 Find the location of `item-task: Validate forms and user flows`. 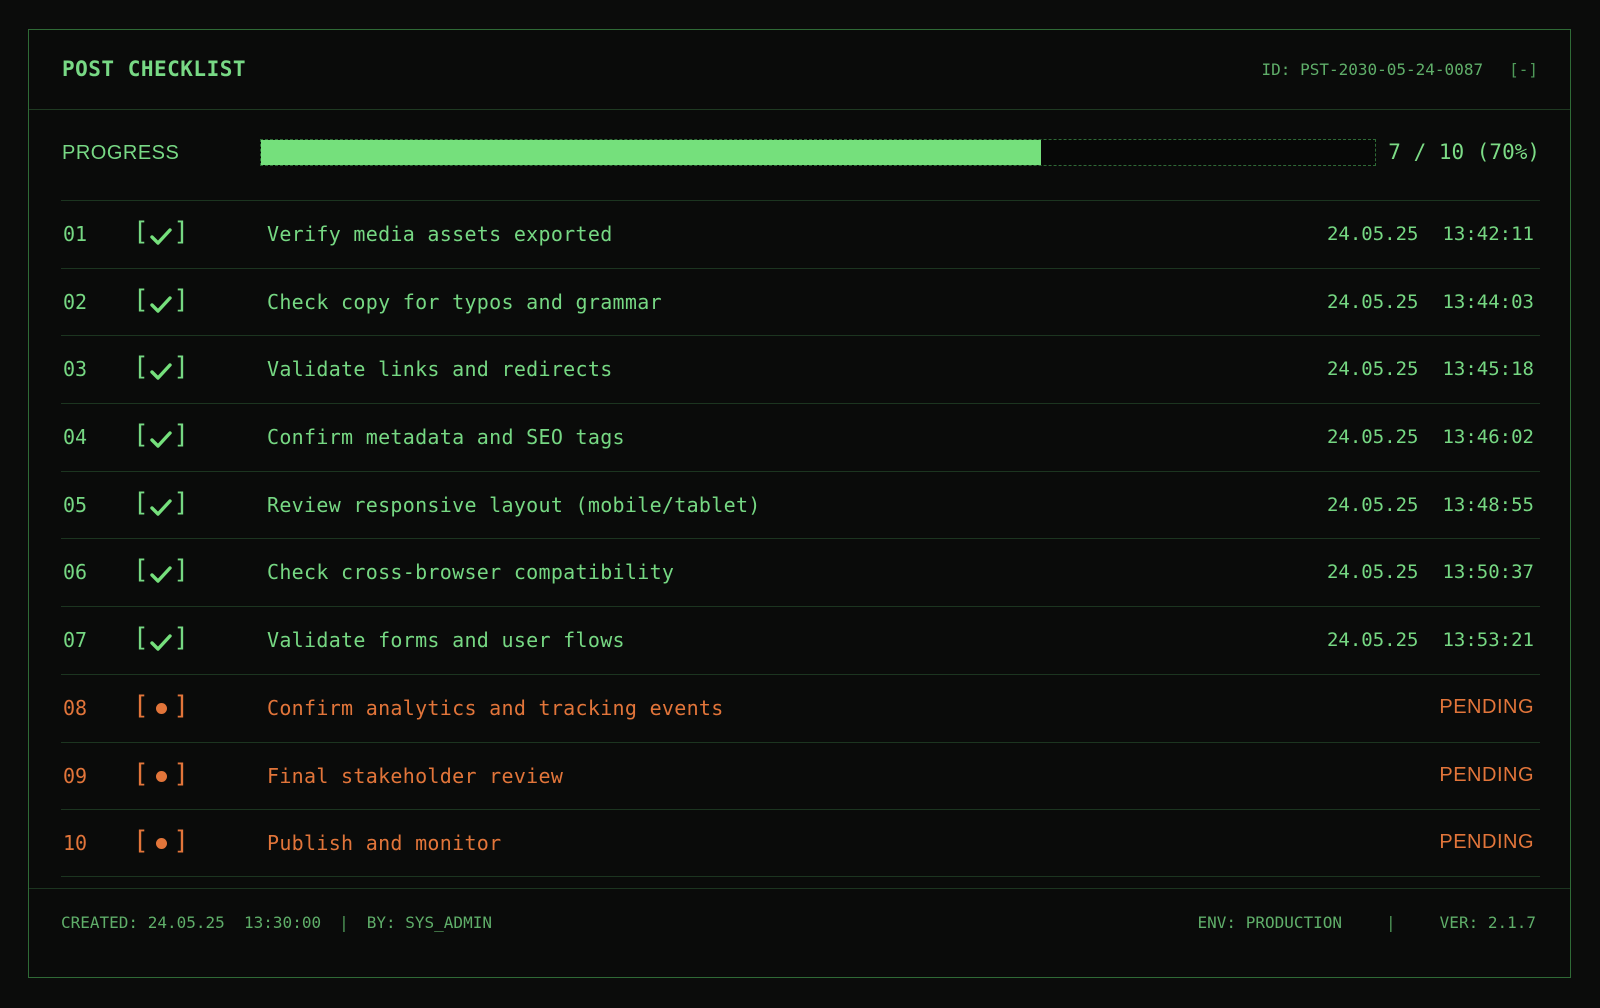

item-task: Validate forms and user flows is located at coordinates (446, 640).